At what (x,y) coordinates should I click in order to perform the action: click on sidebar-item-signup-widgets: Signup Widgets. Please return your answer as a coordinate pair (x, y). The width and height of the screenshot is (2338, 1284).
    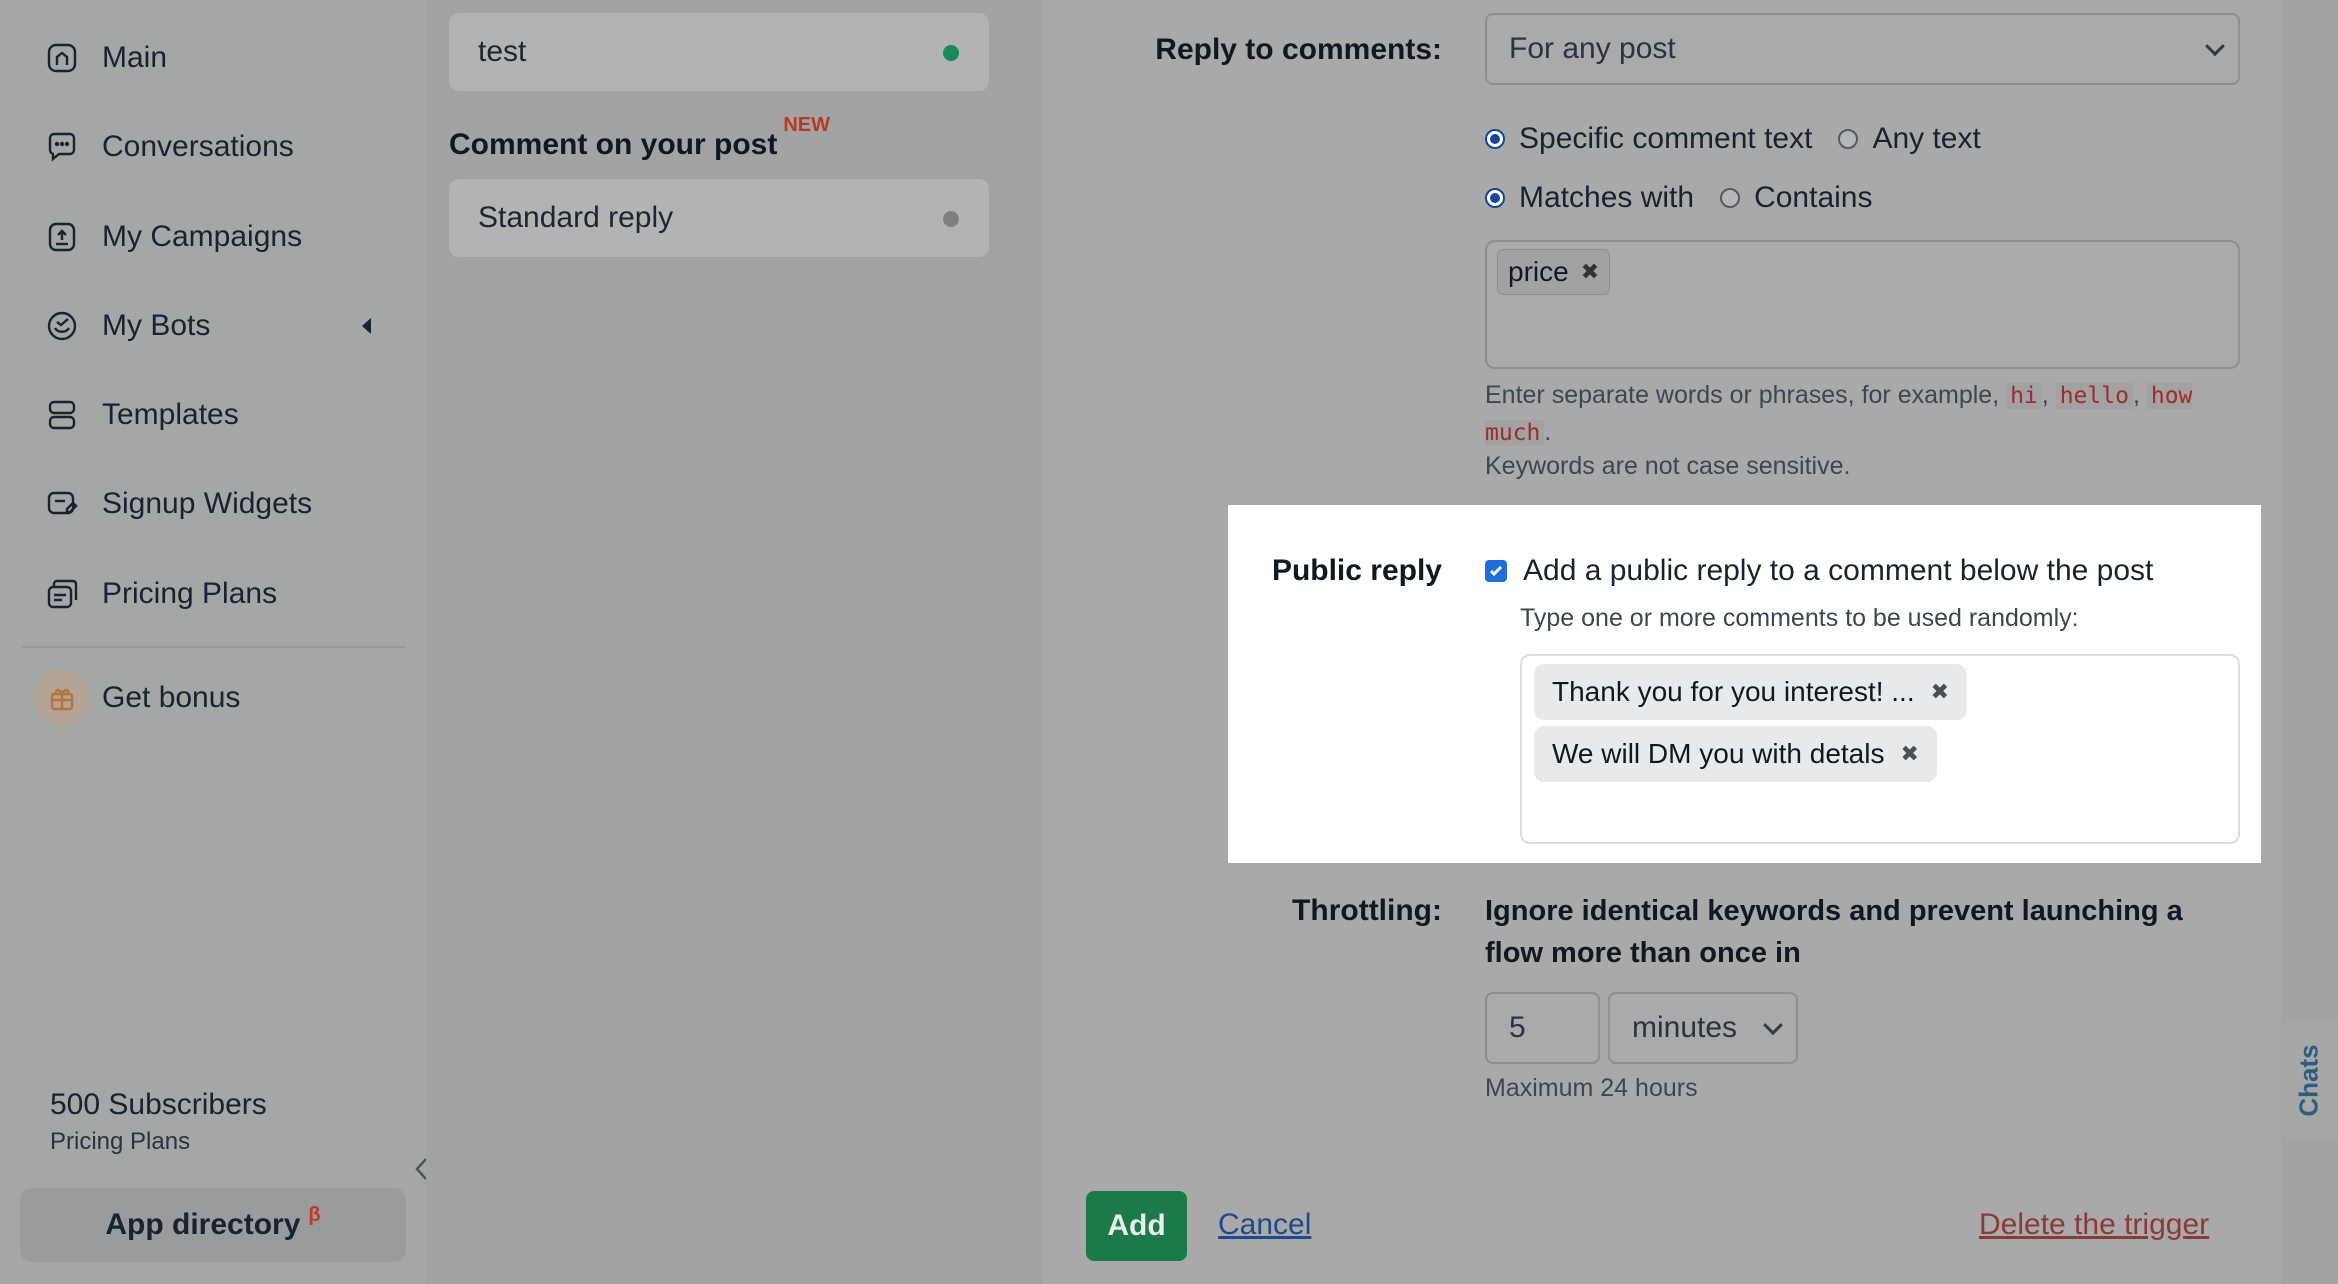
    Looking at the image, I should click on (176, 504).